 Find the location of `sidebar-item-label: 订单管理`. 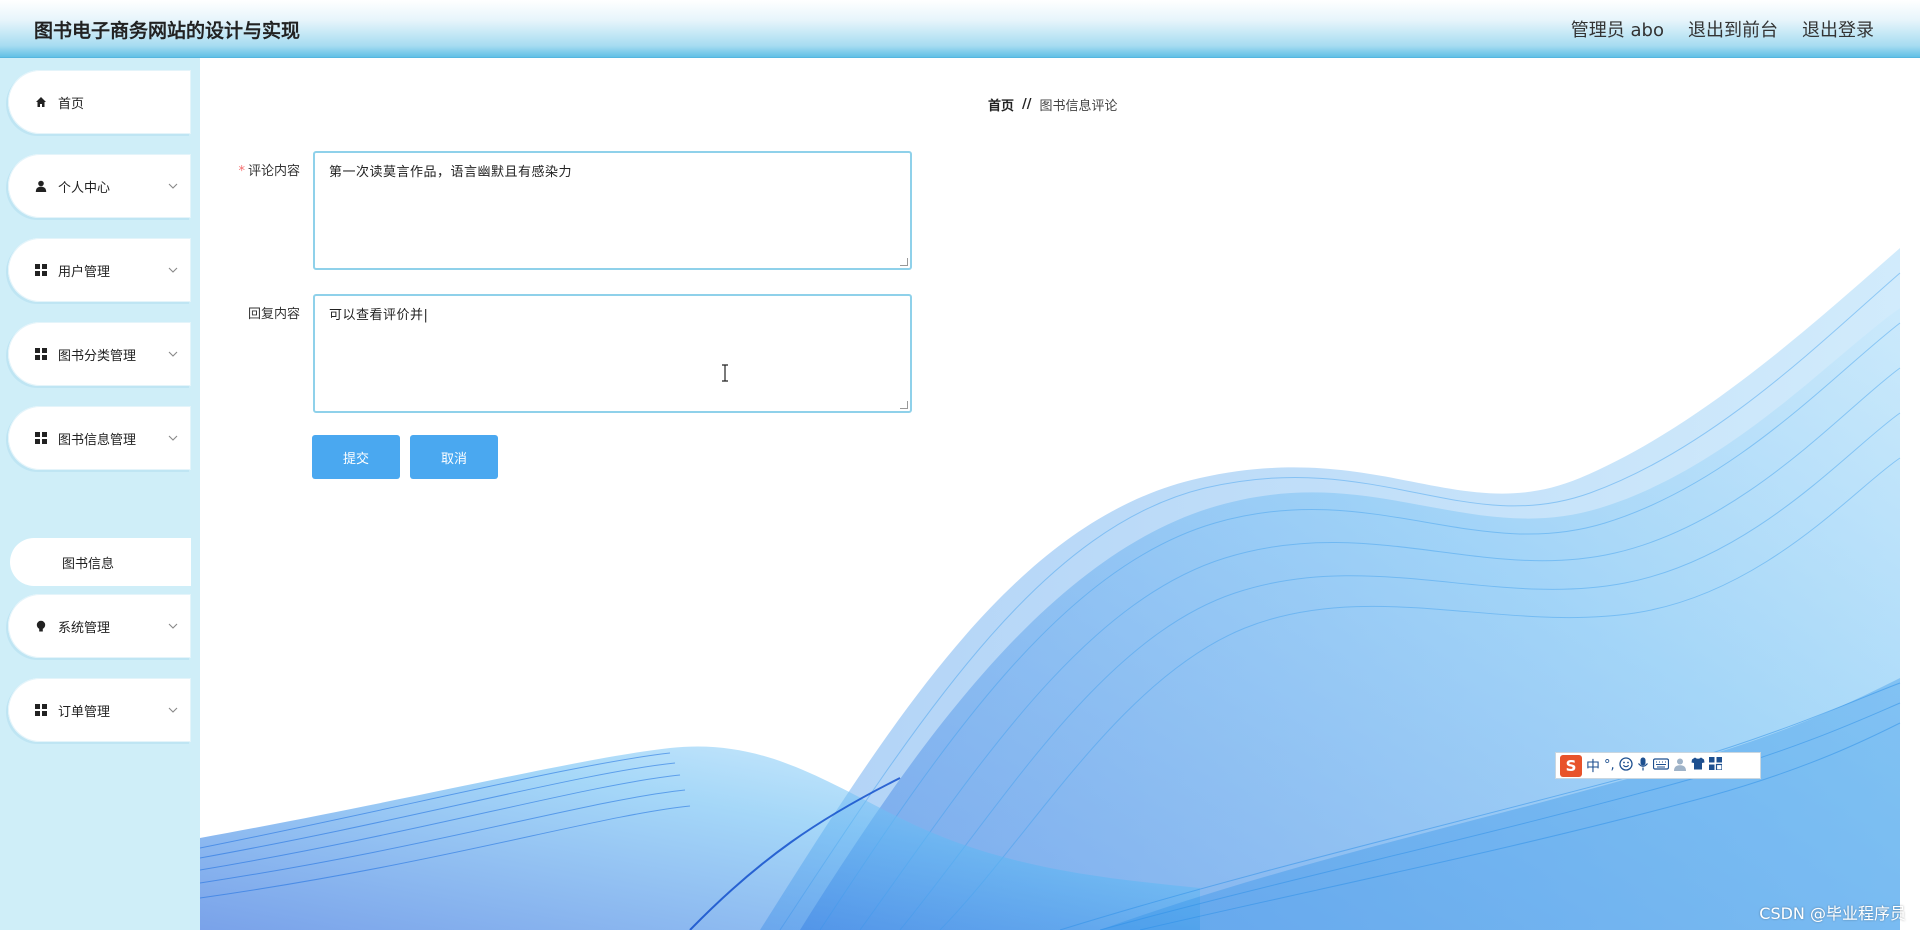

sidebar-item-label: 订单管理 is located at coordinates (84, 712).